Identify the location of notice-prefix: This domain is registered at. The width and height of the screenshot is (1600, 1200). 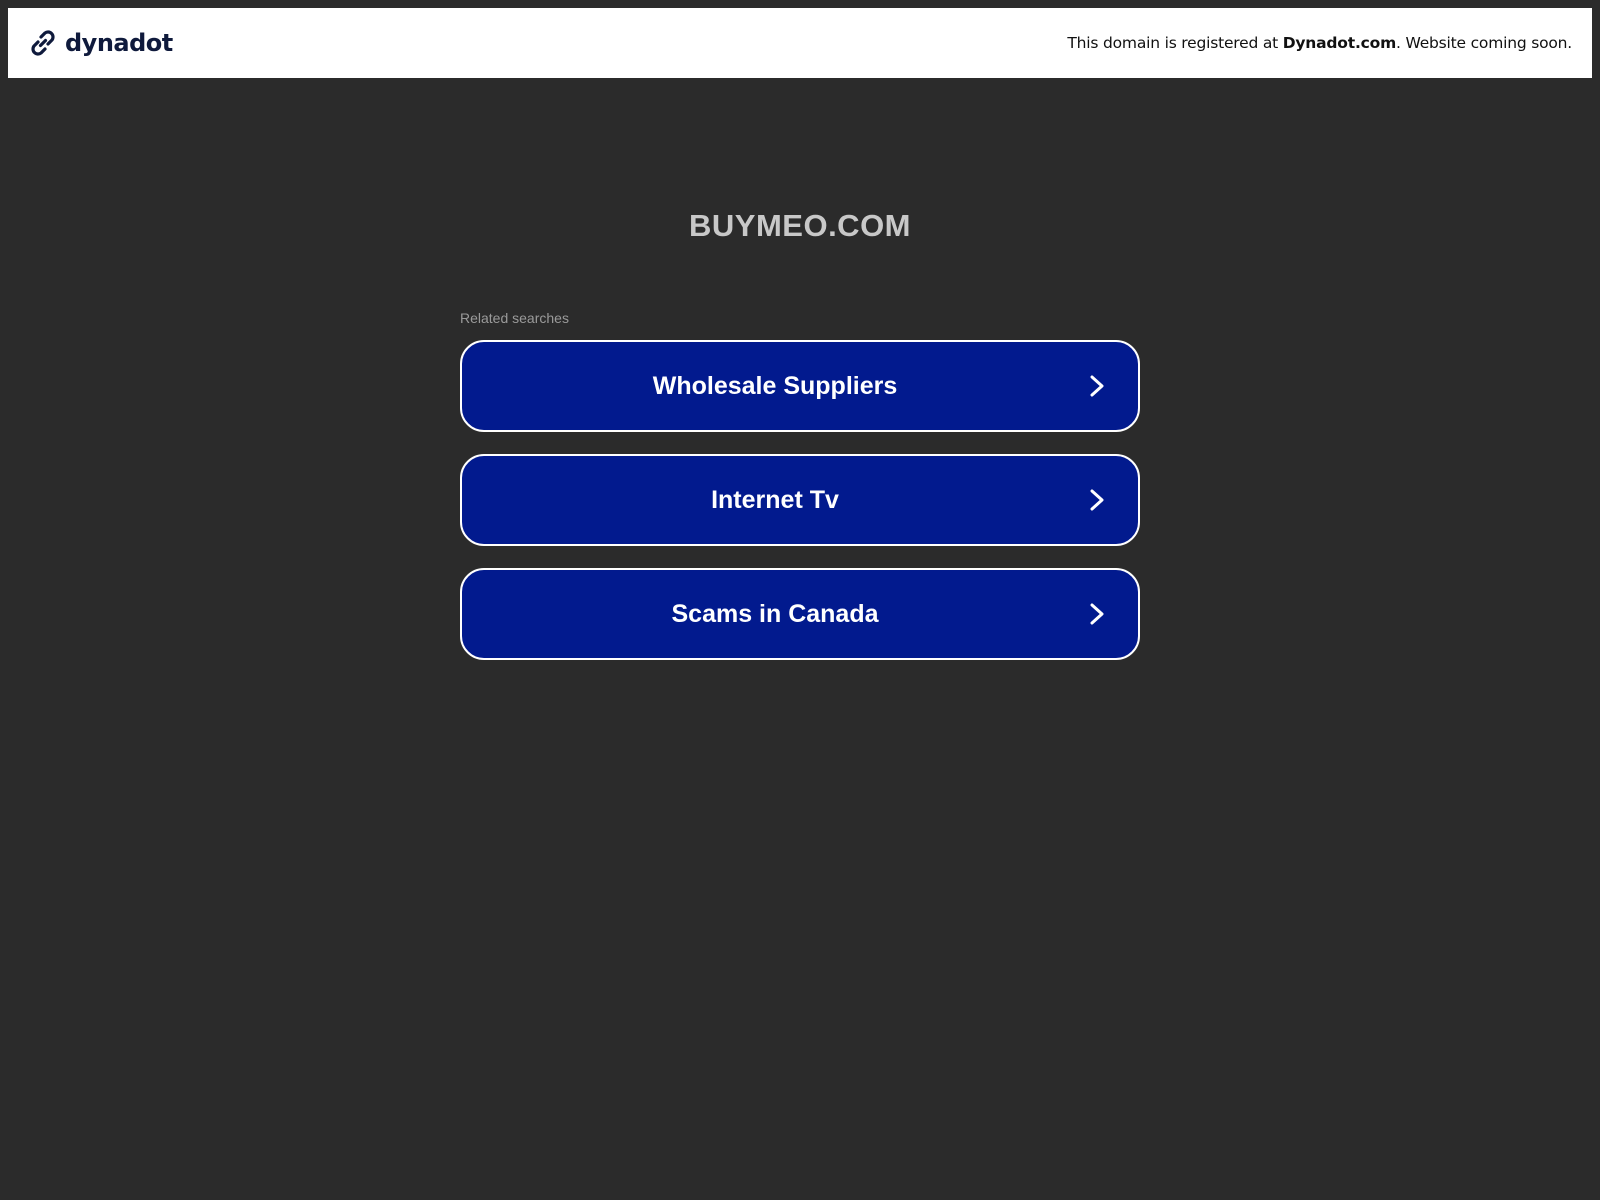
(1175, 43).